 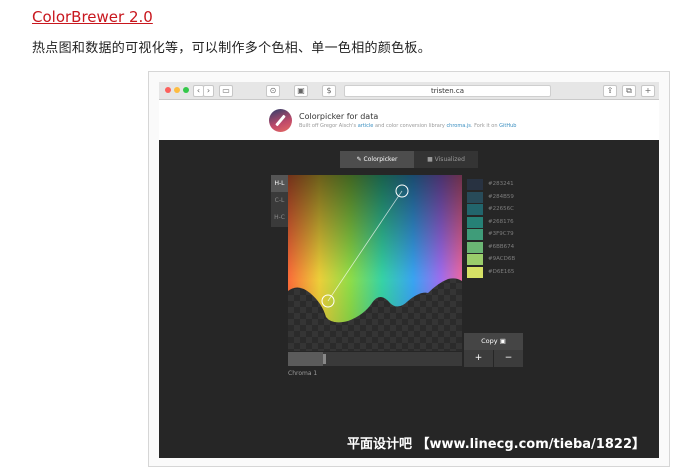 What do you see at coordinates (501, 246) in the screenshot?
I see `hex-value: #6BB674` at bounding box center [501, 246].